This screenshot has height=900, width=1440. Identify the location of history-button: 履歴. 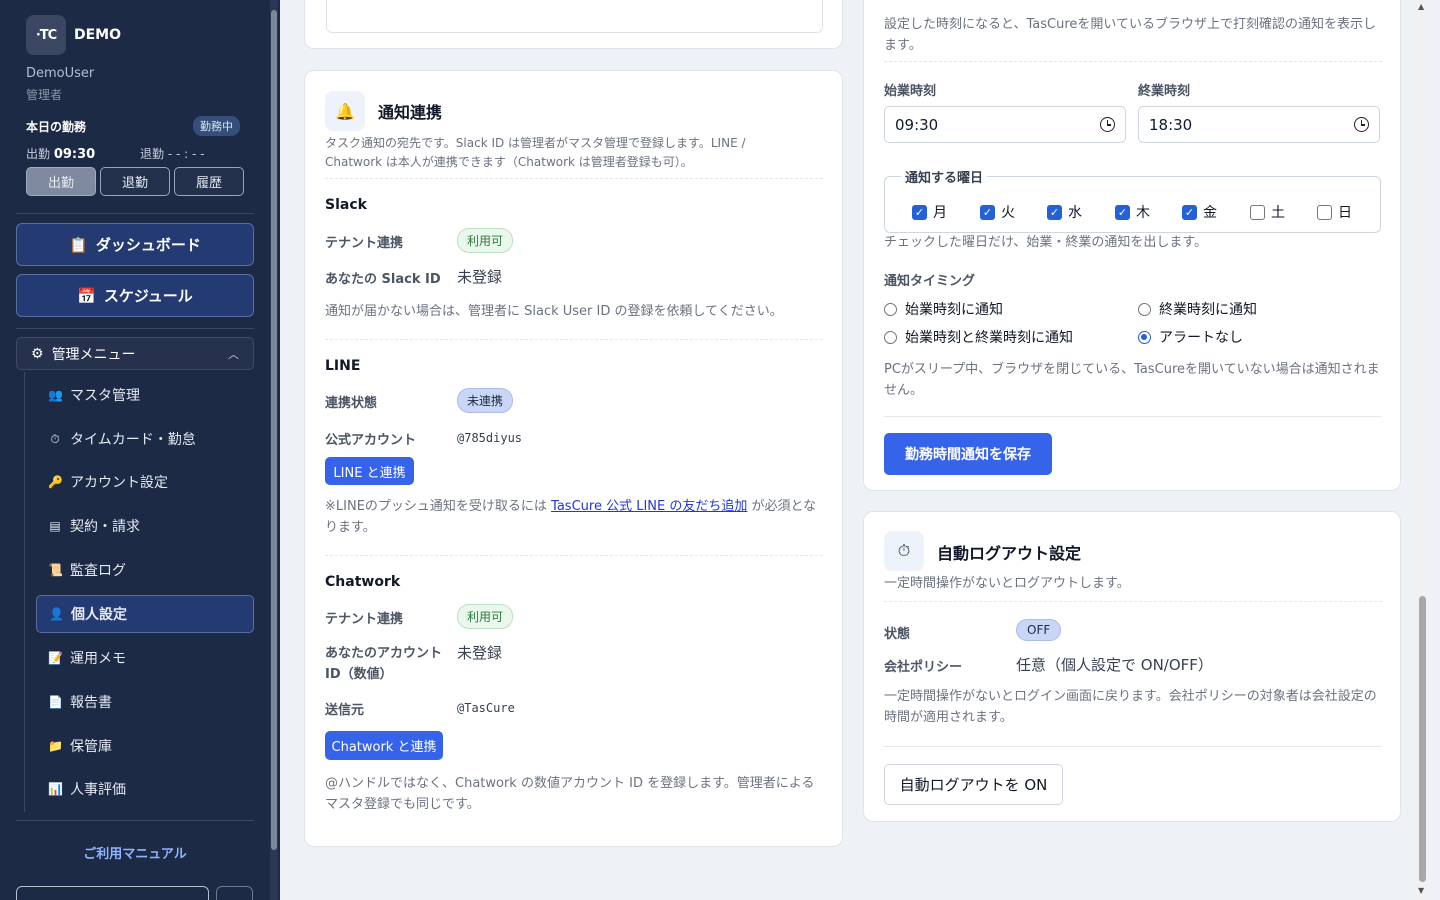
(209, 181).